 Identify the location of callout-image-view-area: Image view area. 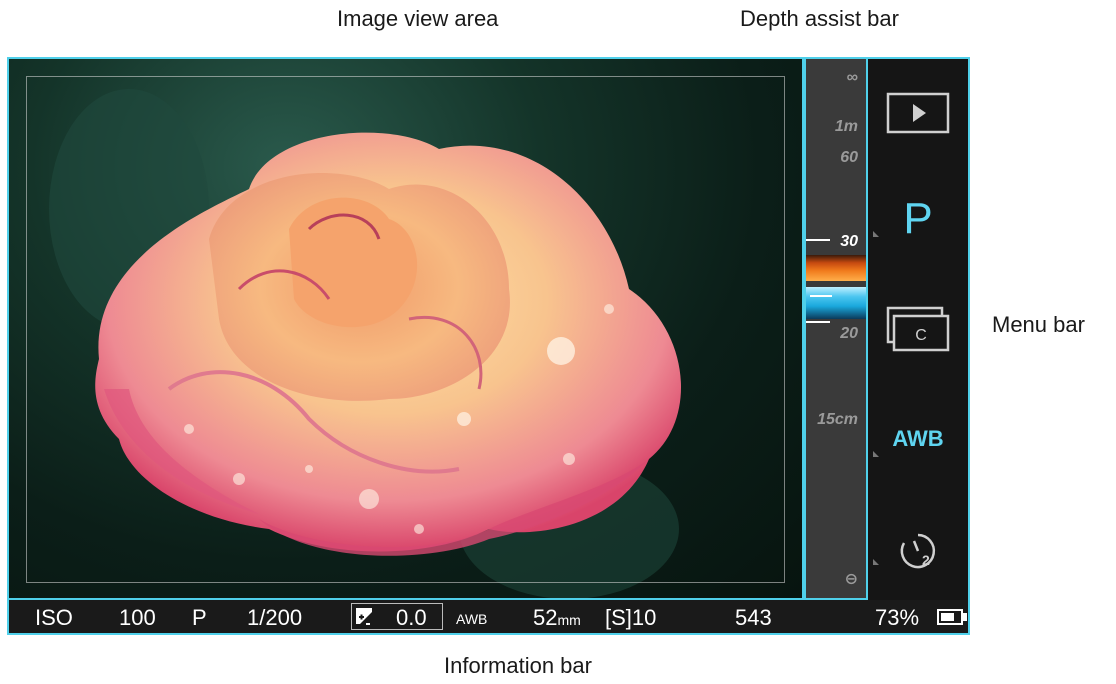
(418, 18).